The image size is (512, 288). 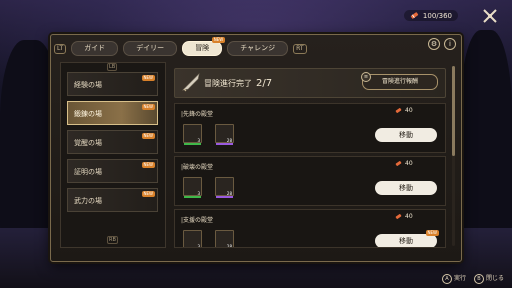 I want to click on dungeon-card: |支援の殿堂 3 28 40 移動 NEW, so click(x=310, y=228).